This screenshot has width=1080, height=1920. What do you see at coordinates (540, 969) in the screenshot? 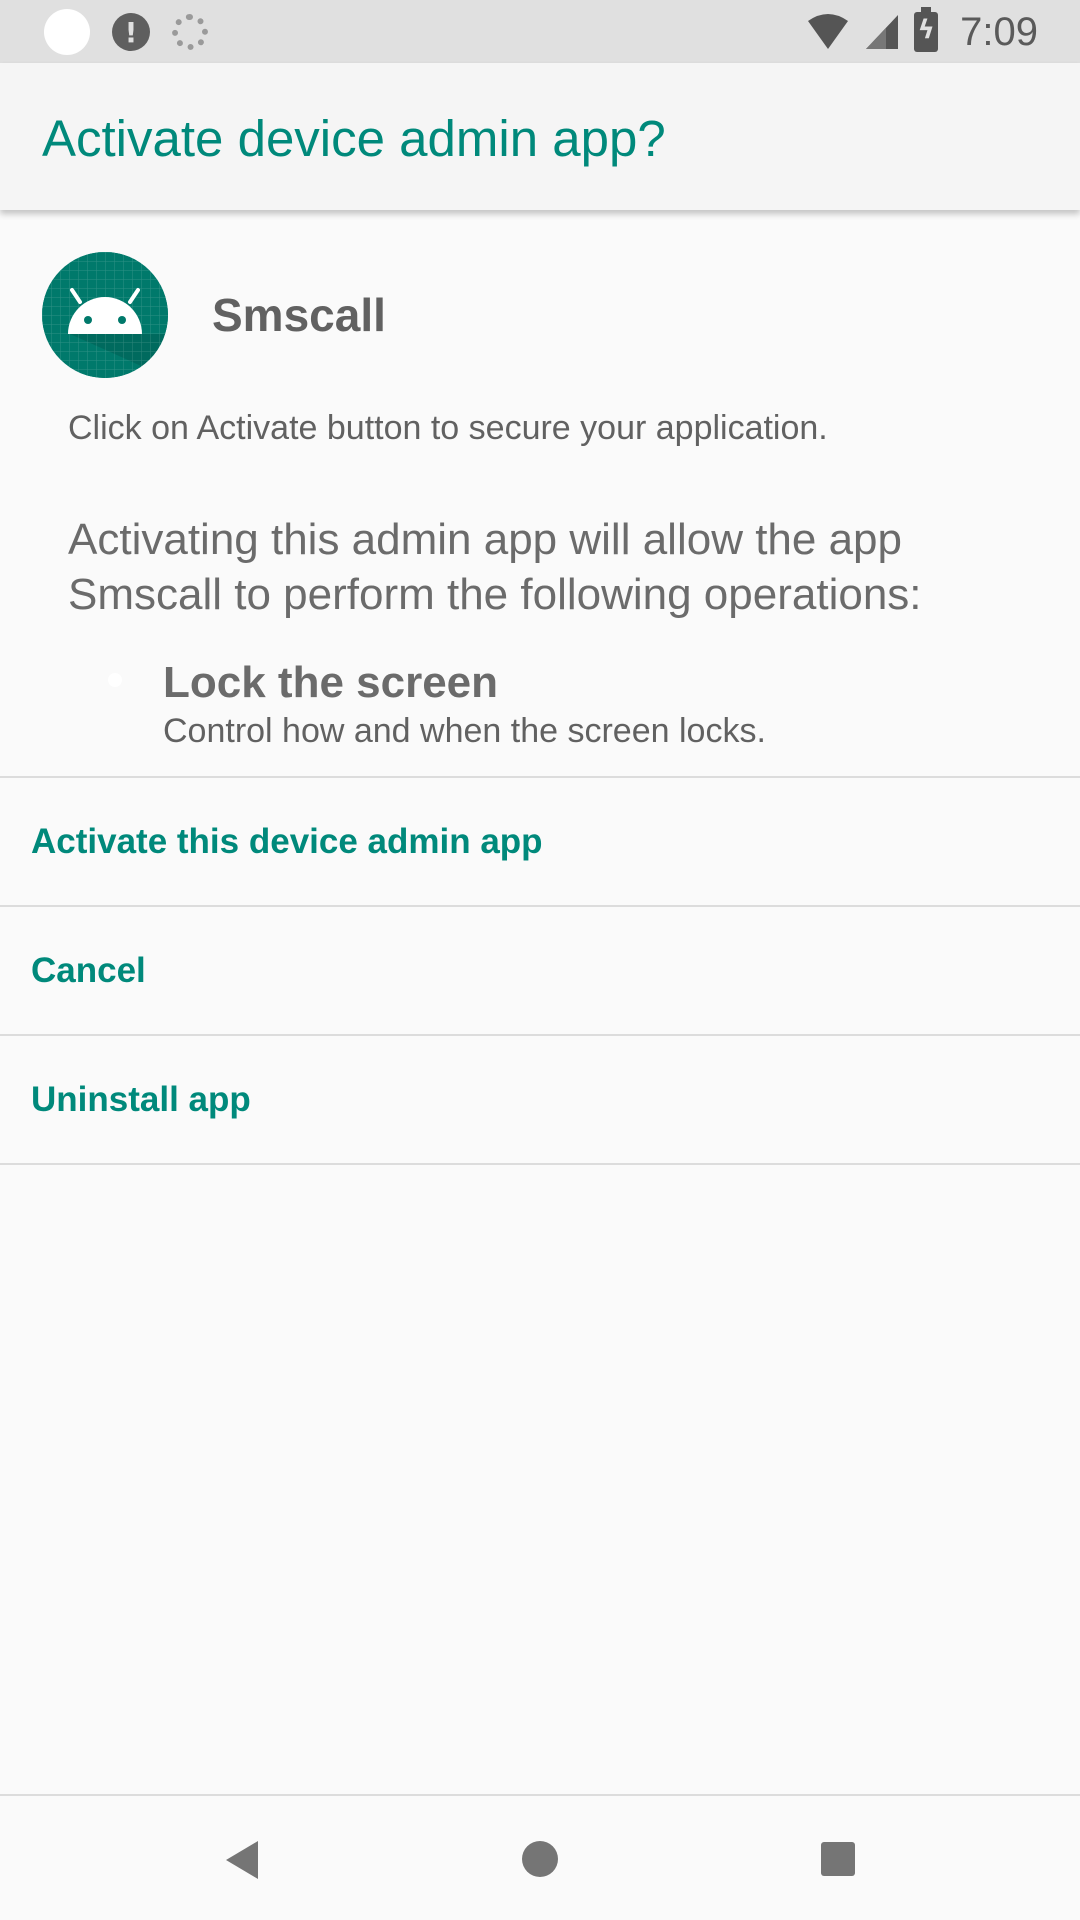
I see `cancel-button: Cancel` at bounding box center [540, 969].